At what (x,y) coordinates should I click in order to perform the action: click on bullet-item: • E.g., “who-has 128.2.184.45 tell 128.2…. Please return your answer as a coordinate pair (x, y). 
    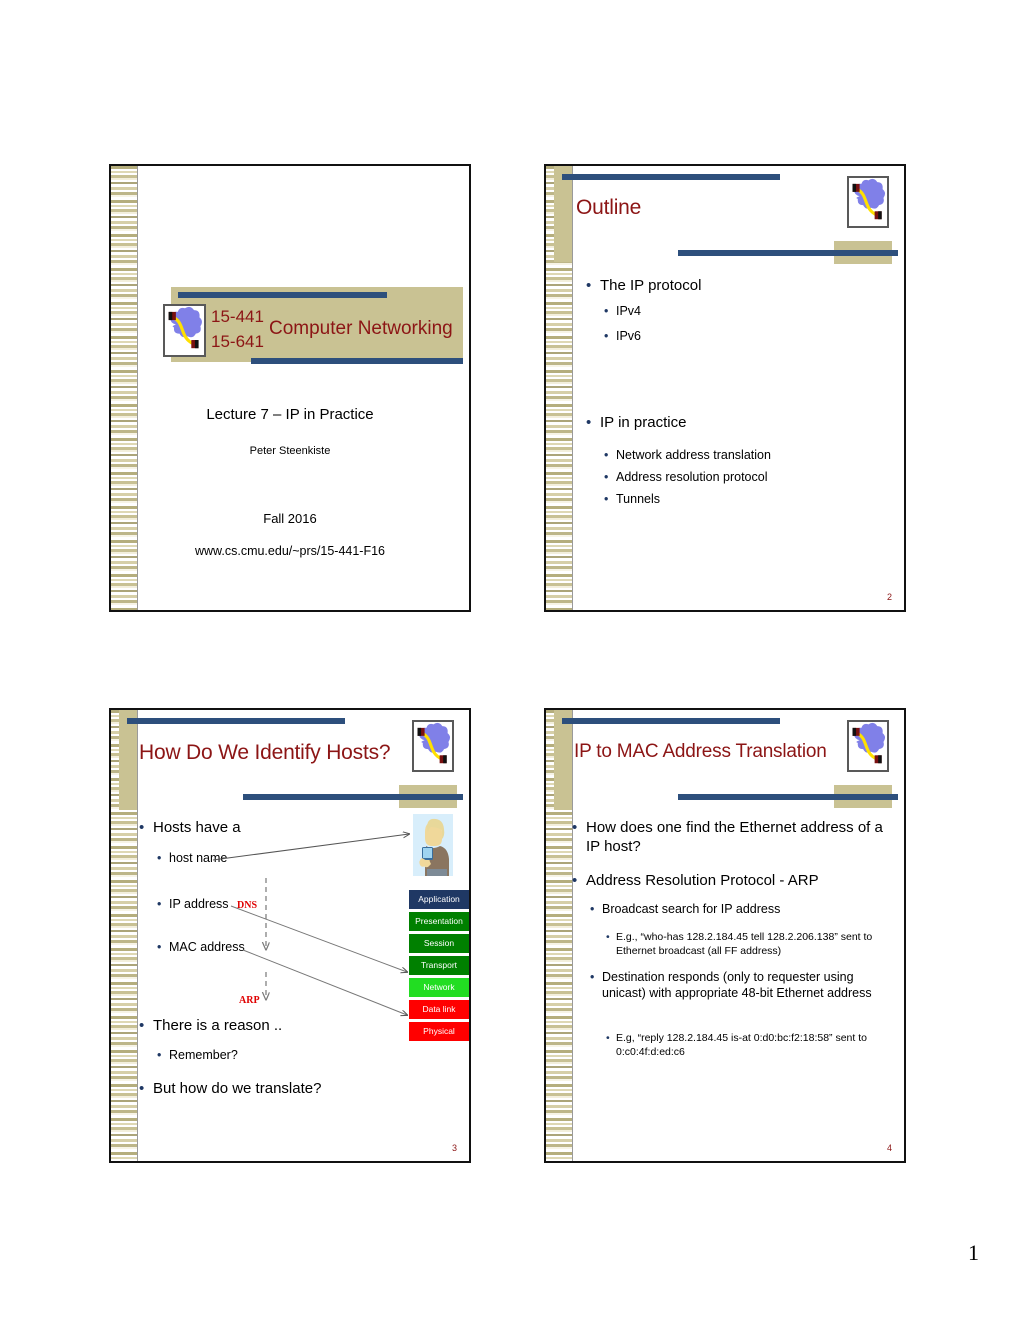
    Looking at the image, I should click on (750, 944).